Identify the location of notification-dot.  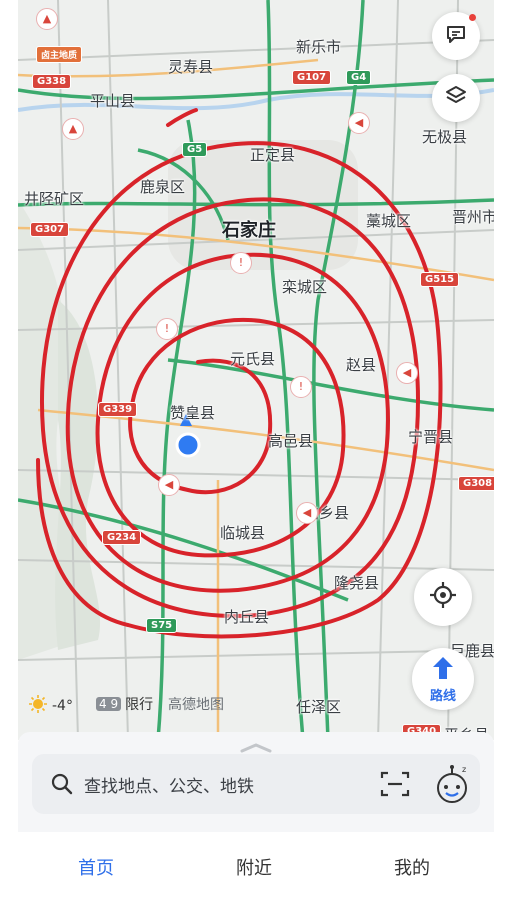
(472, 17).